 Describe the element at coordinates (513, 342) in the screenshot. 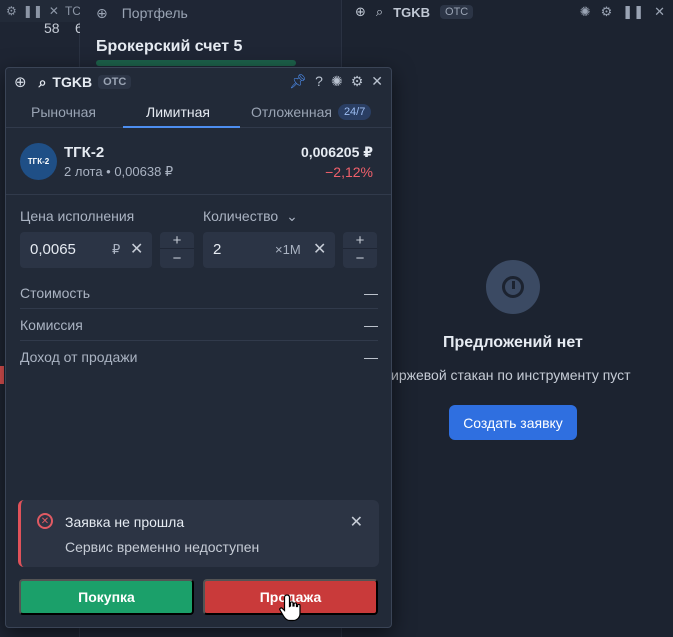

I see `empty-state-title: Предложений нет` at that location.